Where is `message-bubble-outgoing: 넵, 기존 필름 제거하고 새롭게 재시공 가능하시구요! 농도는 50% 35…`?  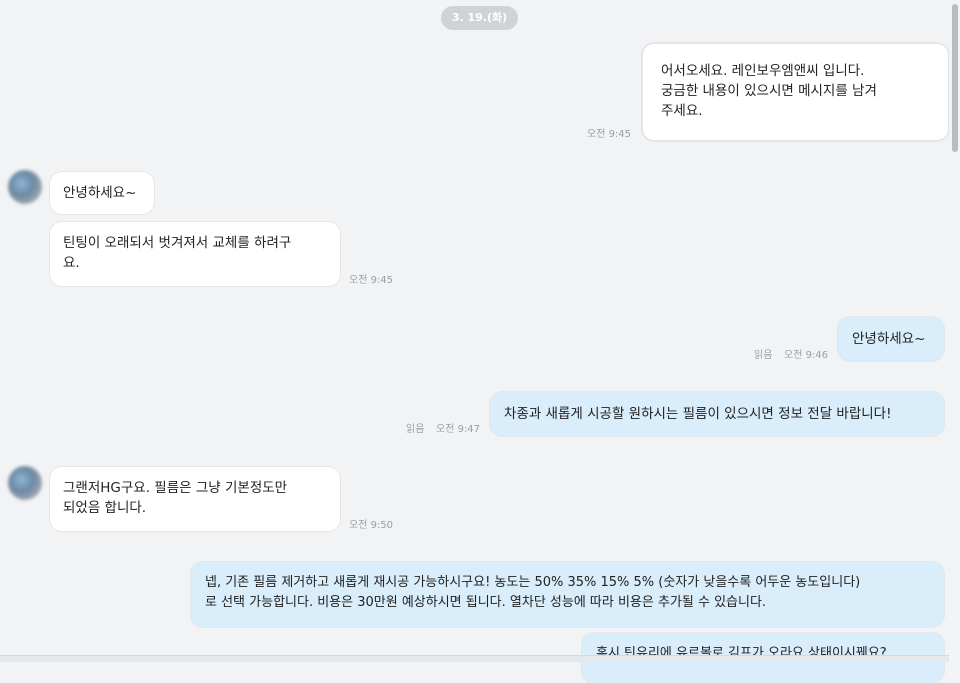
message-bubble-outgoing: 넵, 기존 필름 제거하고 새롭게 재시공 가능하시구요! 농도는 50% 35… is located at coordinates (567, 594).